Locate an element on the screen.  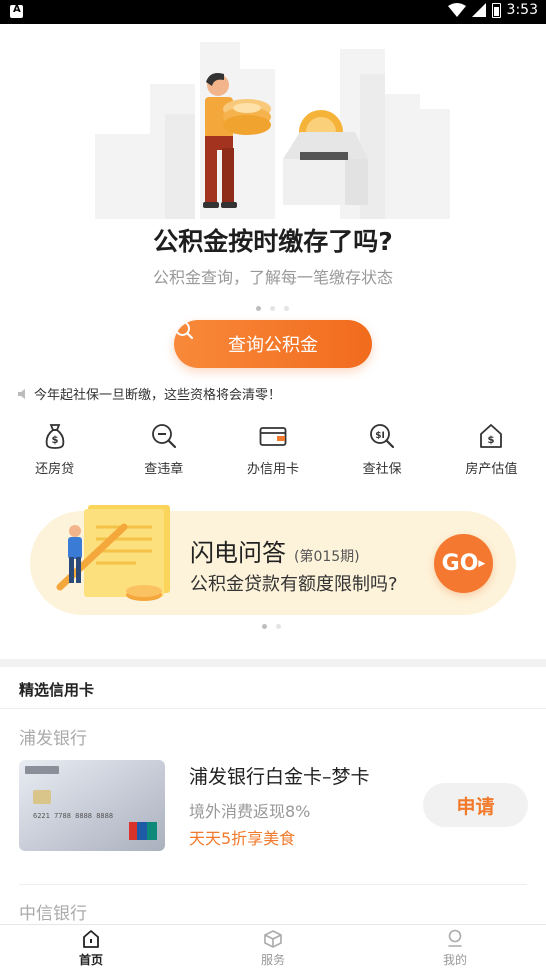
tab-home: 首页 is located at coordinates (91, 948).